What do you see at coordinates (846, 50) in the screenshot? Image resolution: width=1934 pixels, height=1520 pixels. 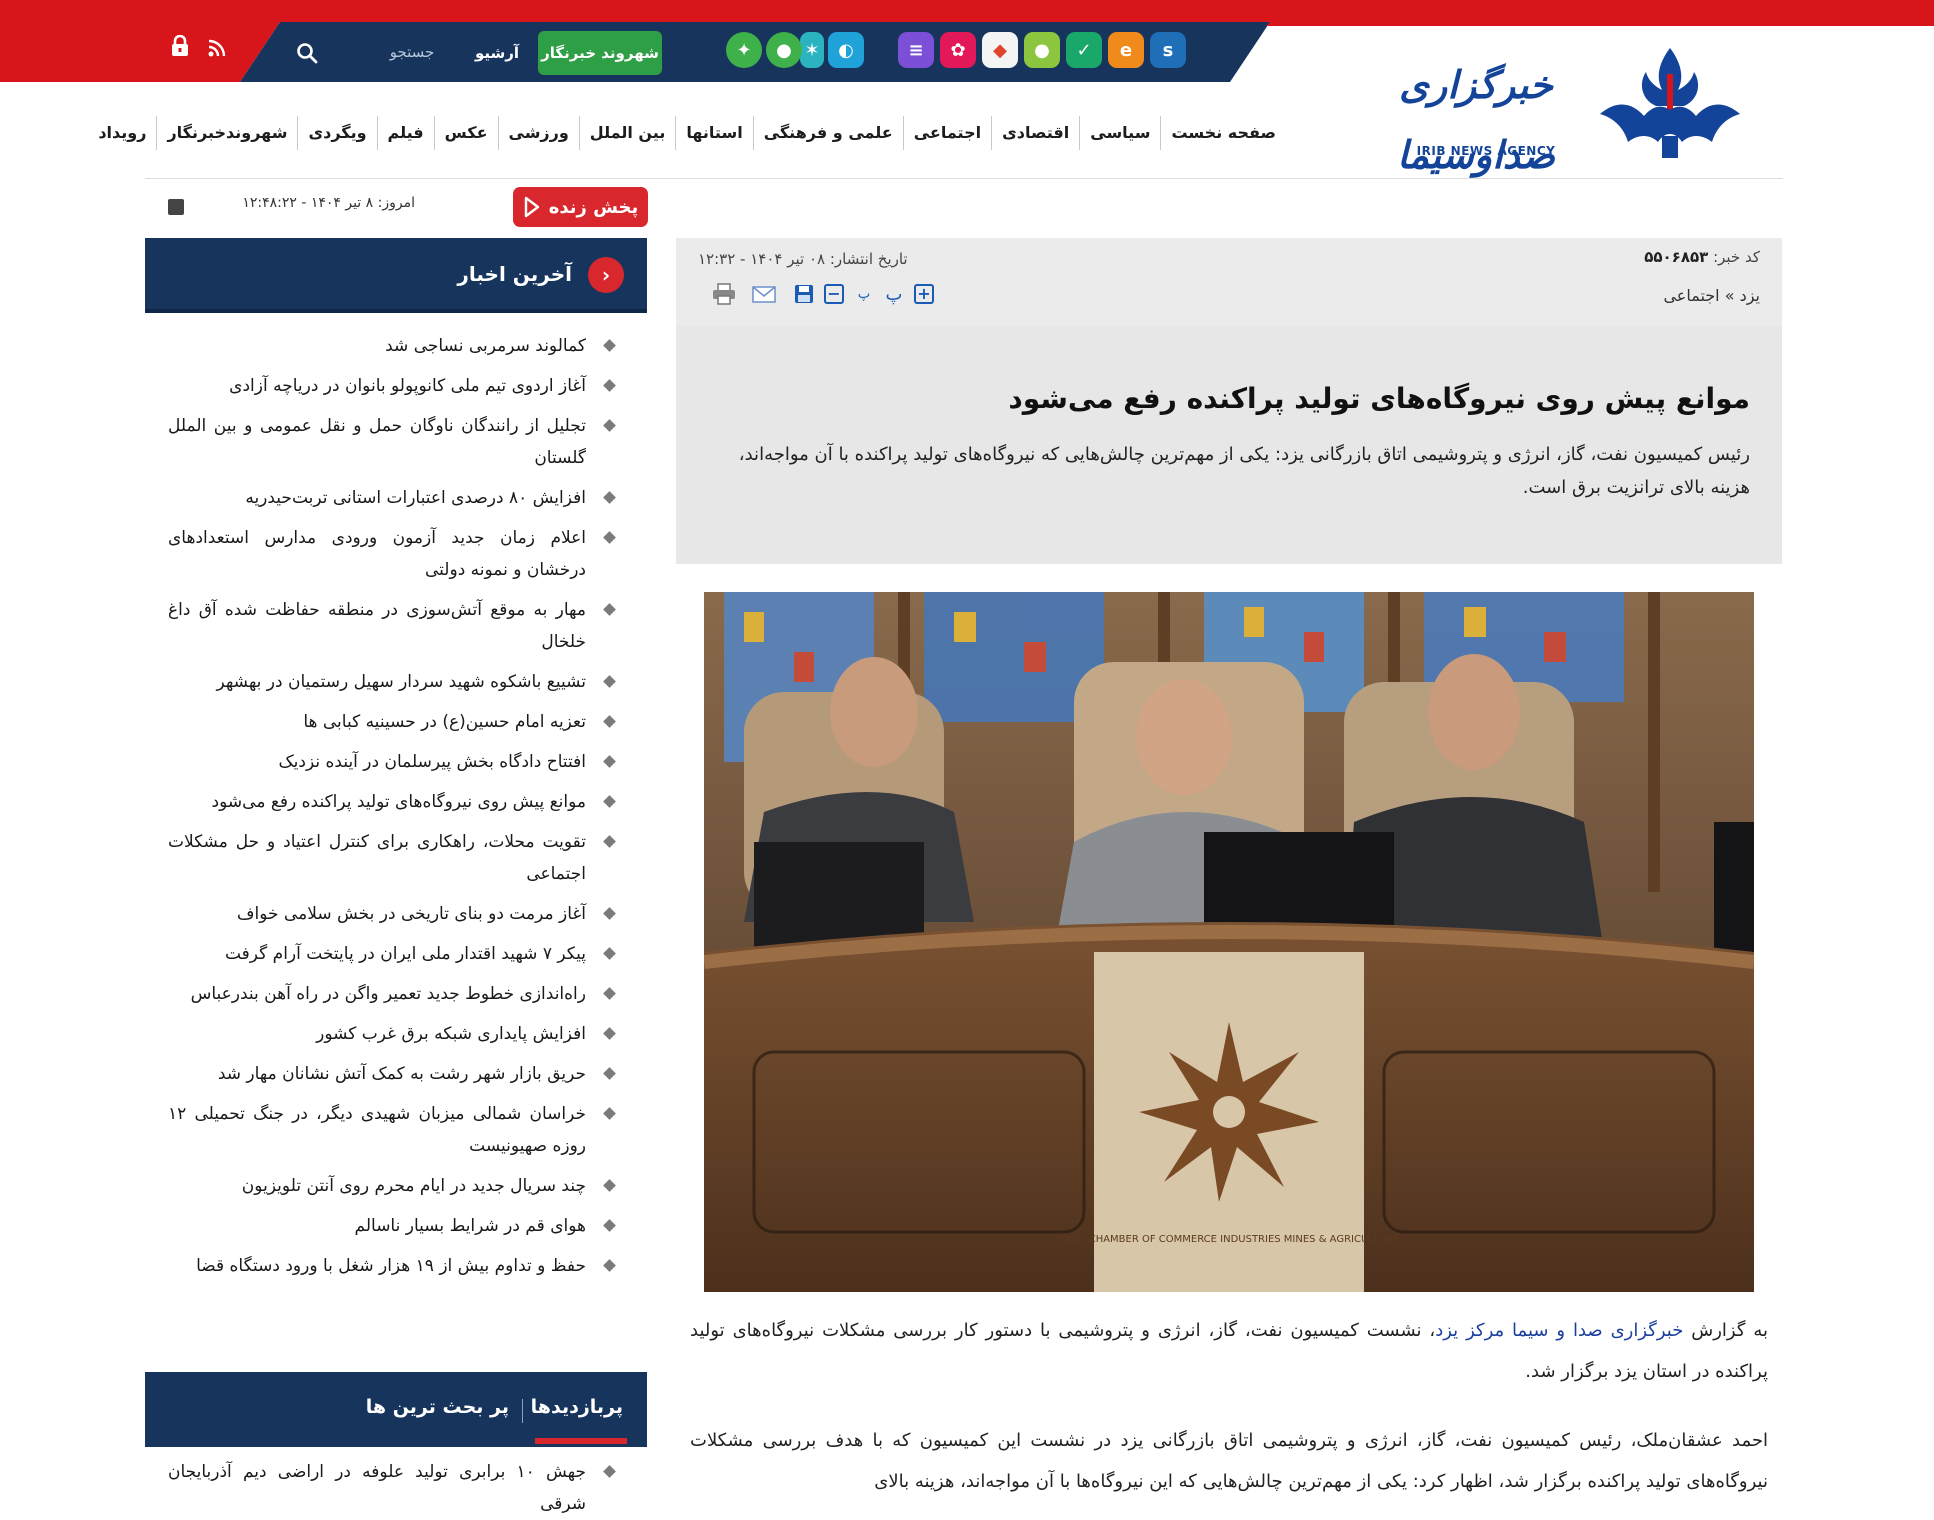 I see `igap-icon: ◐` at bounding box center [846, 50].